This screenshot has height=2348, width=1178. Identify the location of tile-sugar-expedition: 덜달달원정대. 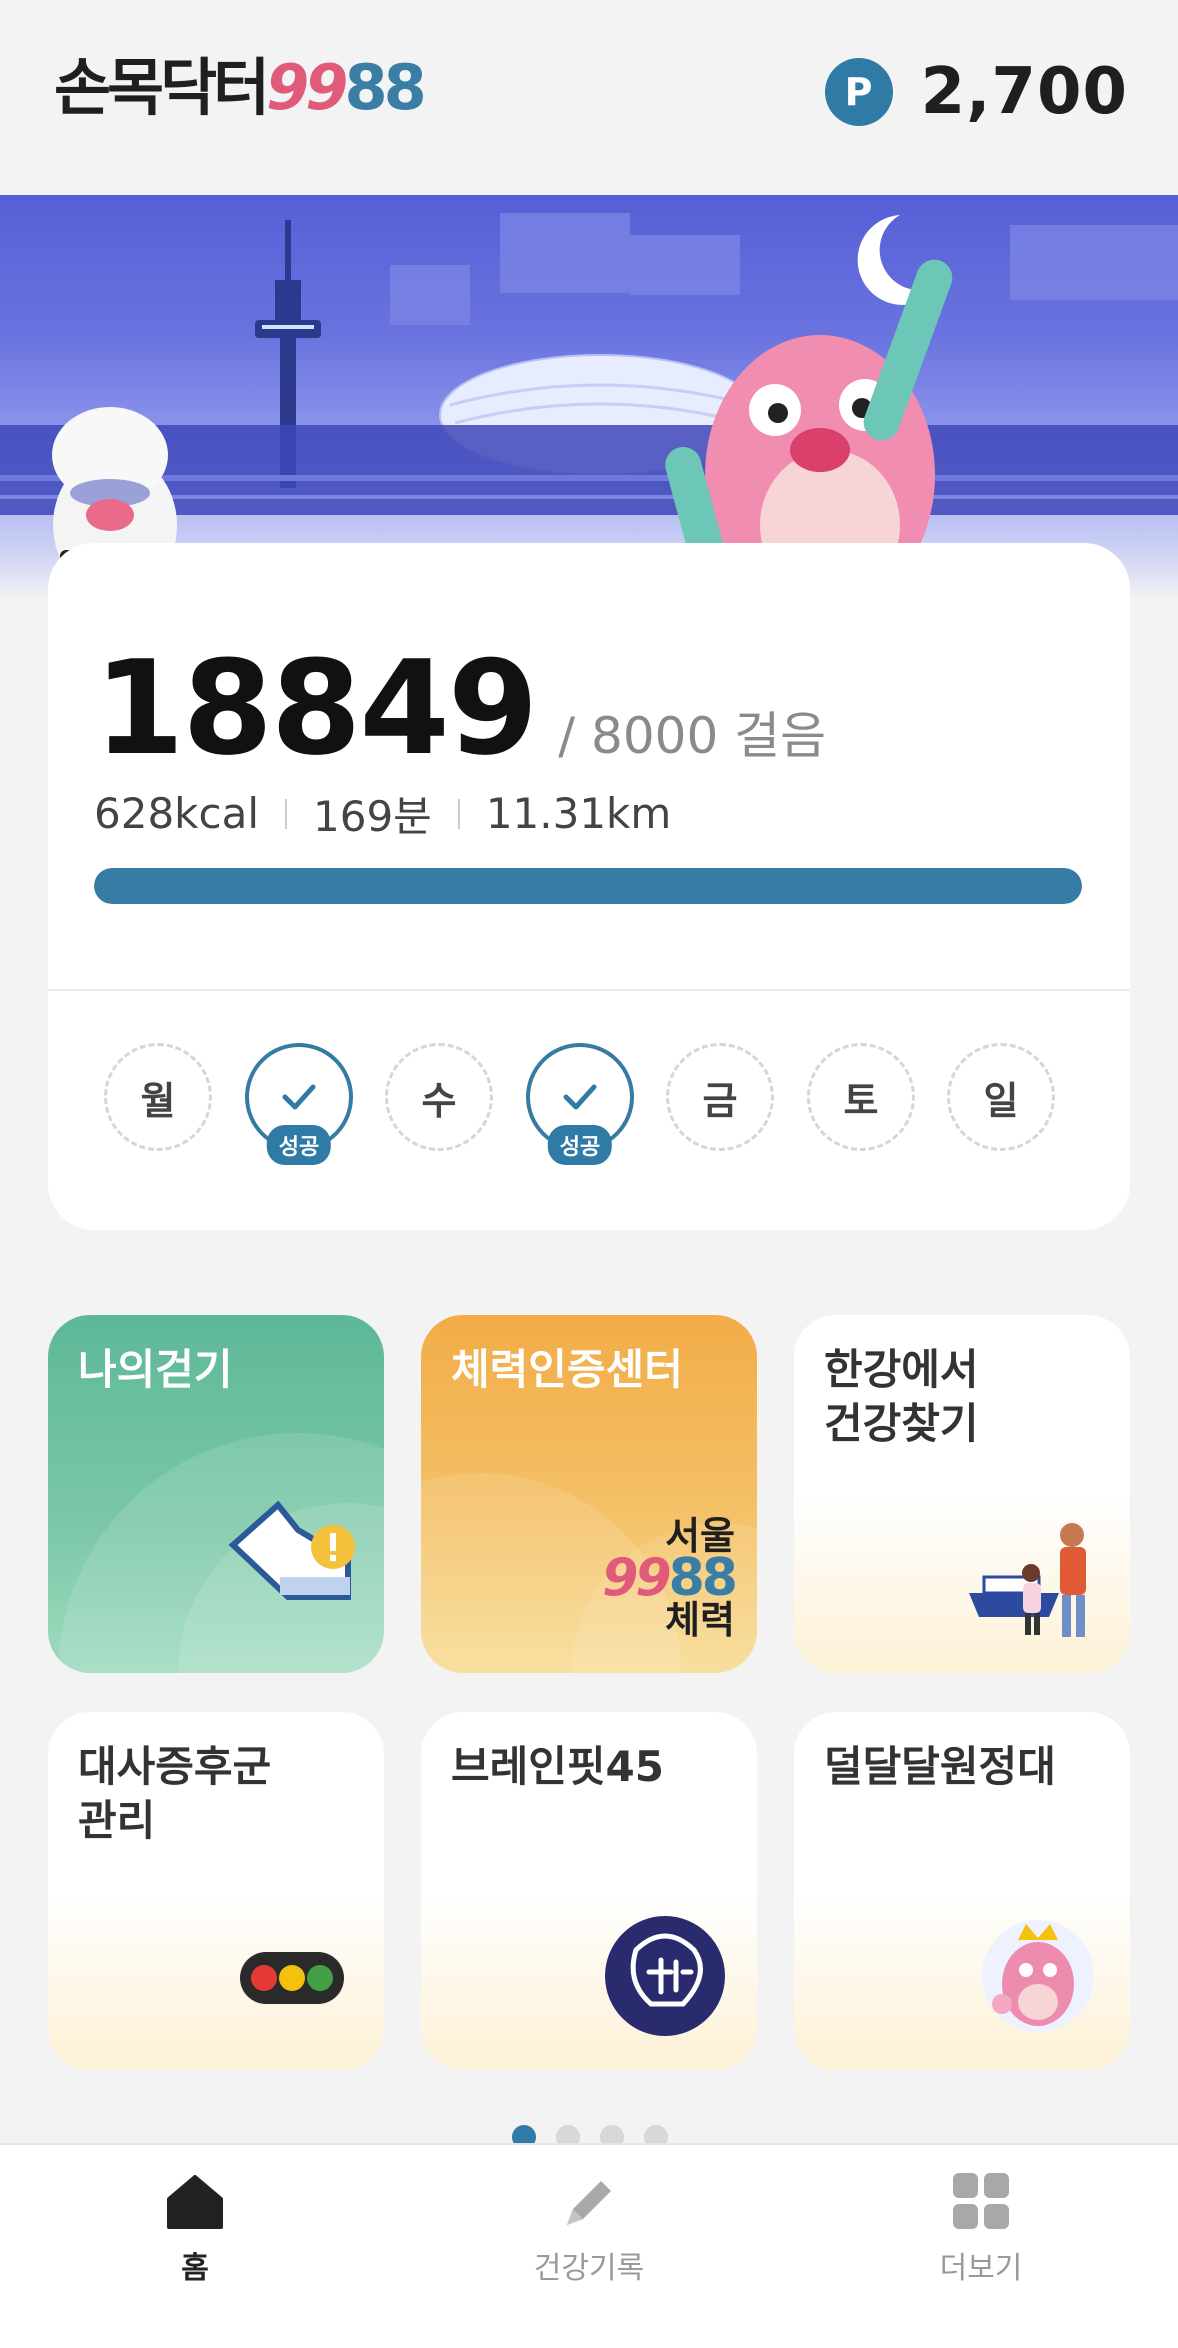
(962, 1891).